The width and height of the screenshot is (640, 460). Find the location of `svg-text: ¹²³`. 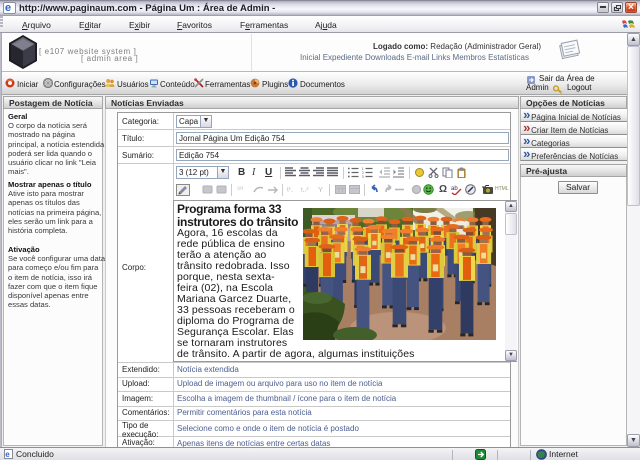

svg-text: ¹²³ is located at coordinates (240, 190).